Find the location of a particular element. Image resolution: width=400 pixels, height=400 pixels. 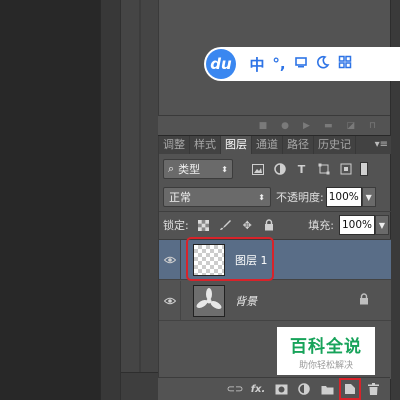

blend-mode-select: 正常 ⬍ is located at coordinates (217, 197).